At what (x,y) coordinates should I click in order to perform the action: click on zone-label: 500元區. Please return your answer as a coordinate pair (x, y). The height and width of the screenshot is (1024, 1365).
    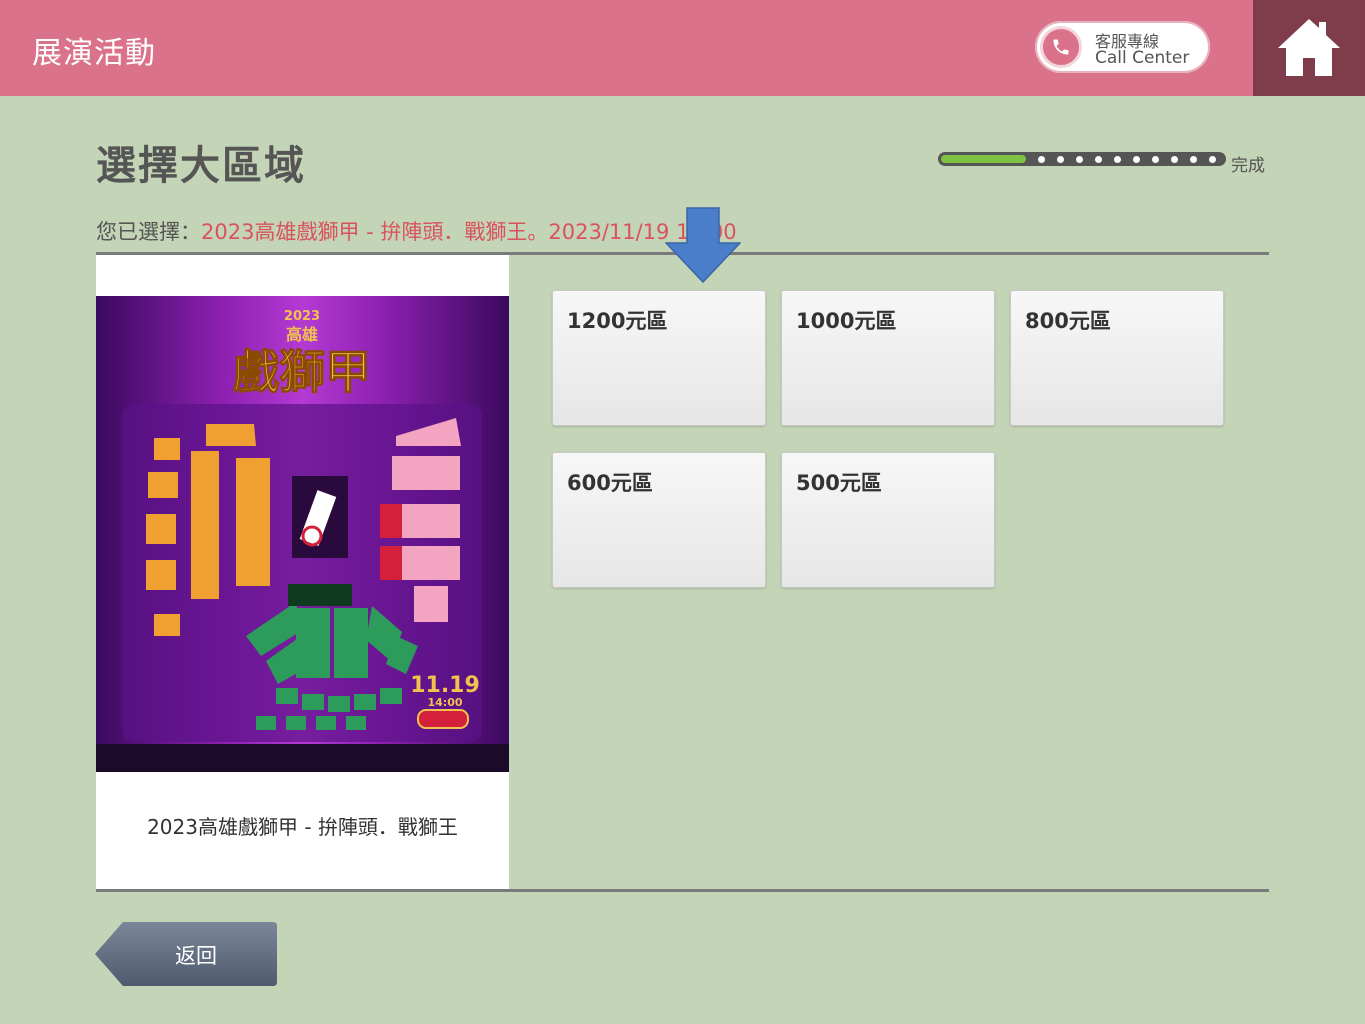
    Looking at the image, I should click on (839, 483).